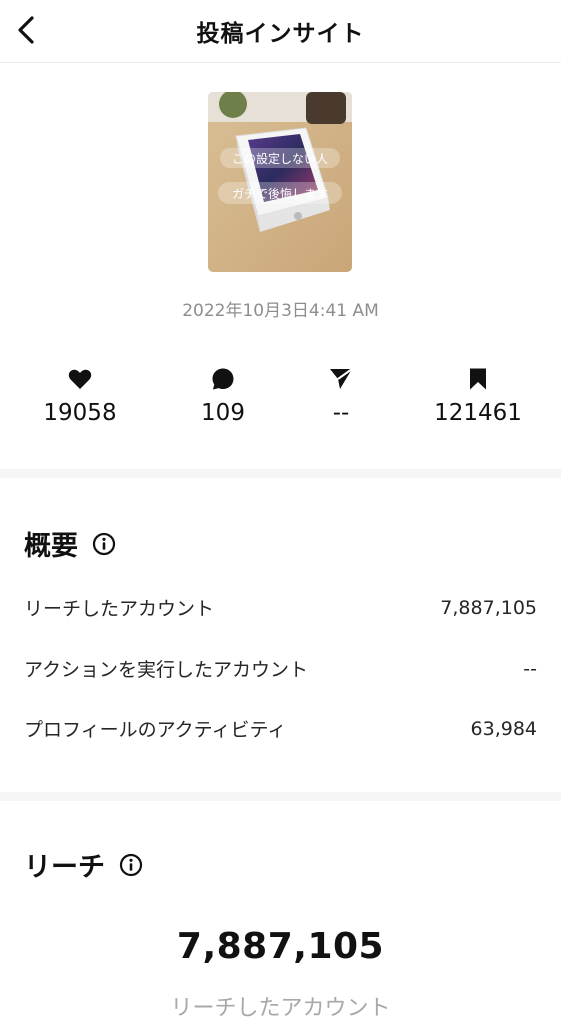  Describe the element at coordinates (341, 396) in the screenshot. I see `shares-stat: --` at that location.